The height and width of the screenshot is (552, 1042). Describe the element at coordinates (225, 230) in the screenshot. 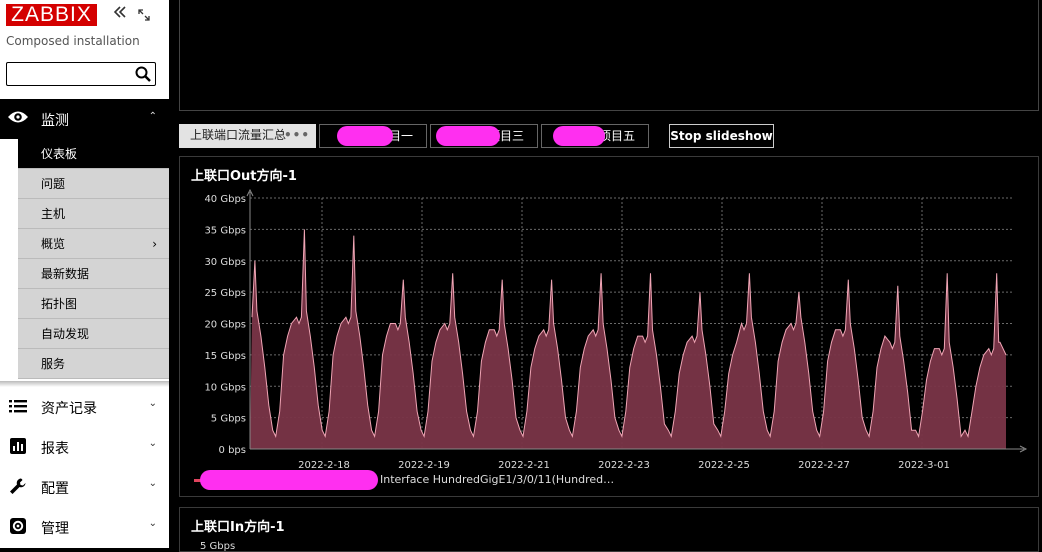

I see `y-tick-label: 35 Gbps` at that location.